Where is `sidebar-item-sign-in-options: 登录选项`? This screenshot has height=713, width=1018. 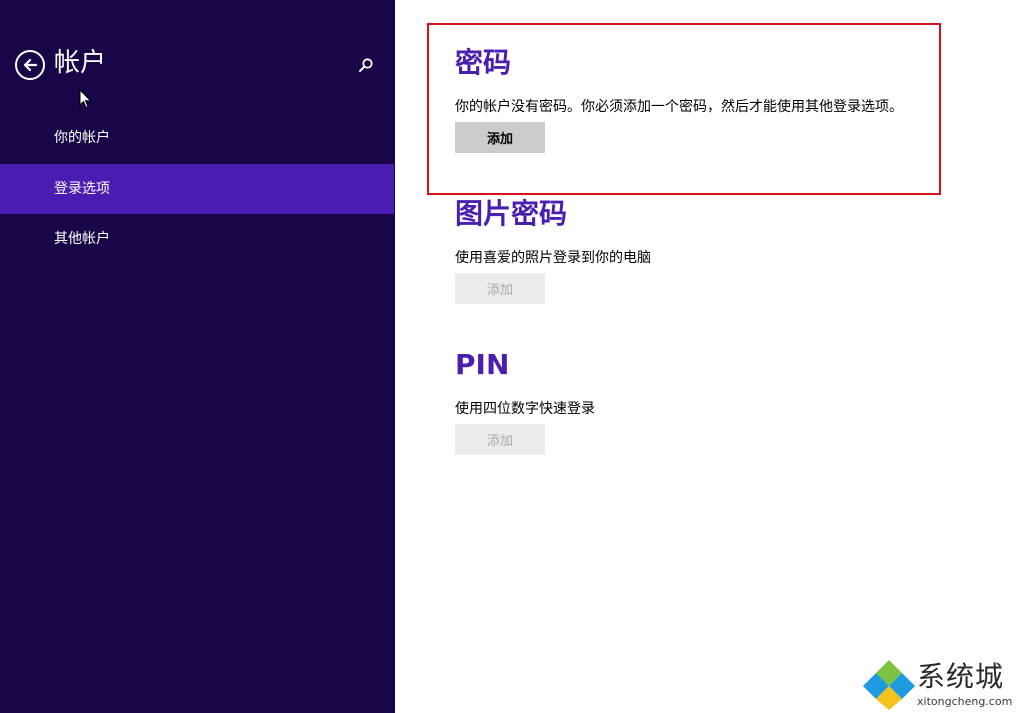
sidebar-item-sign-in-options: 登录选项 is located at coordinates (197, 189).